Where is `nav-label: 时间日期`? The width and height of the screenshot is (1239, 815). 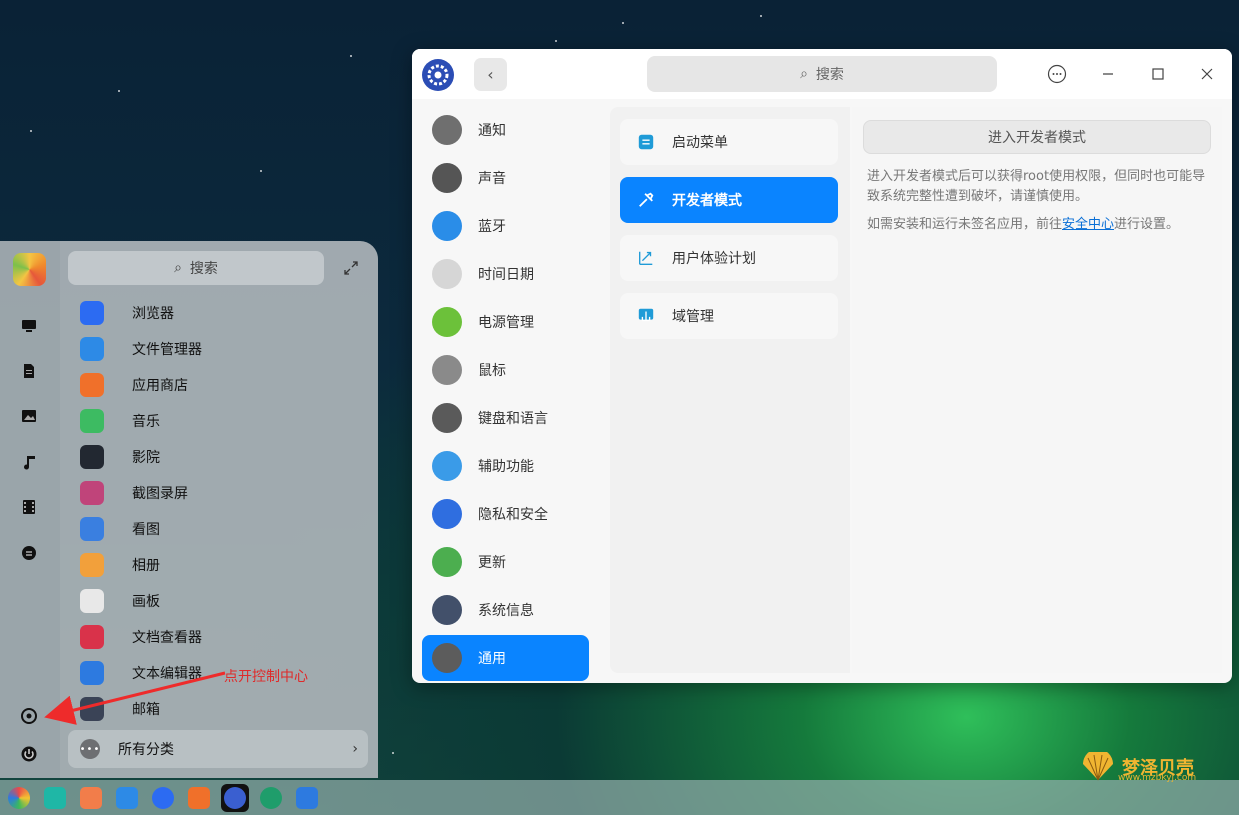
nav-label: 时间日期 is located at coordinates (506, 275).